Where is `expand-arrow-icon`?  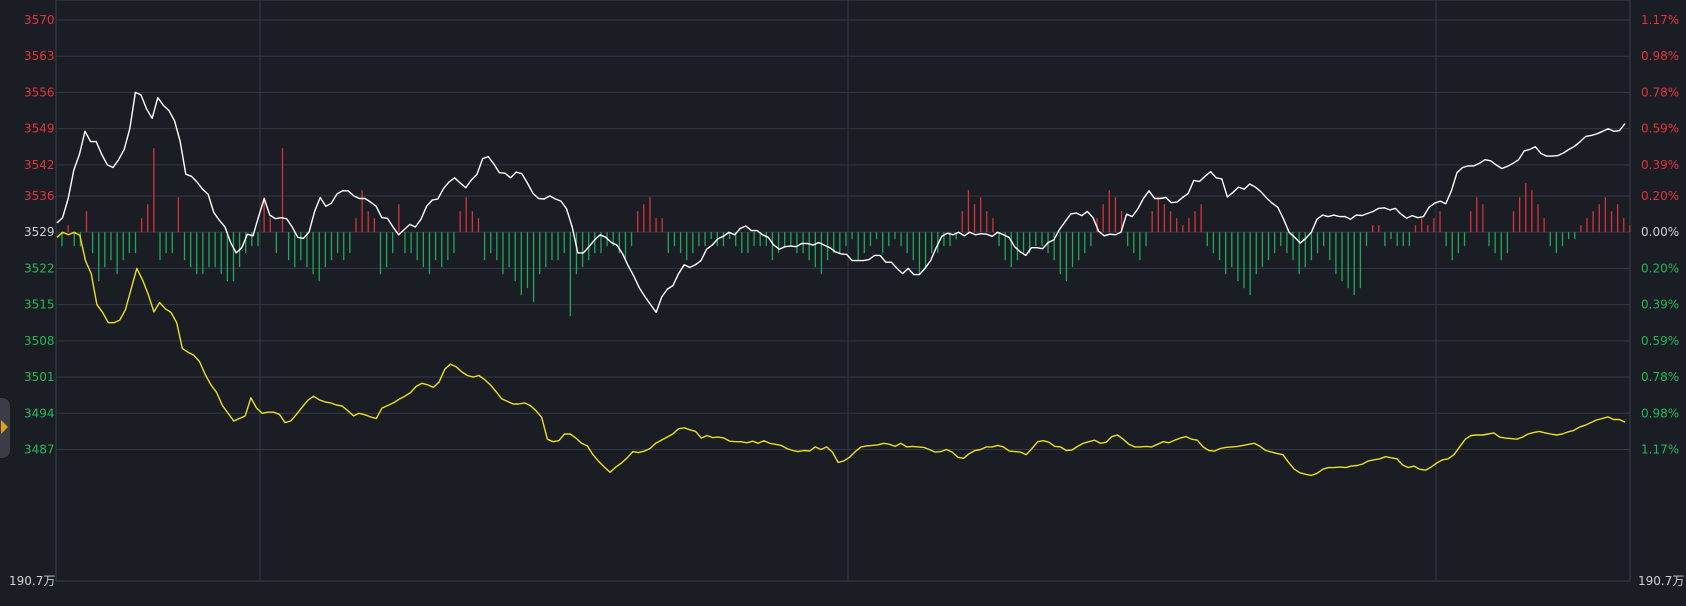
expand-arrow-icon is located at coordinates (4, 427).